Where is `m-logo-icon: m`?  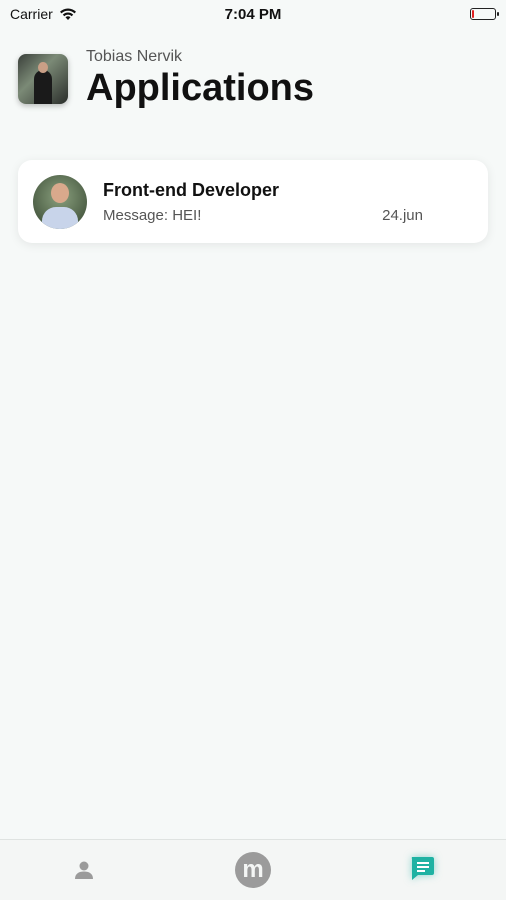
m-logo-icon: m is located at coordinates (252, 870).